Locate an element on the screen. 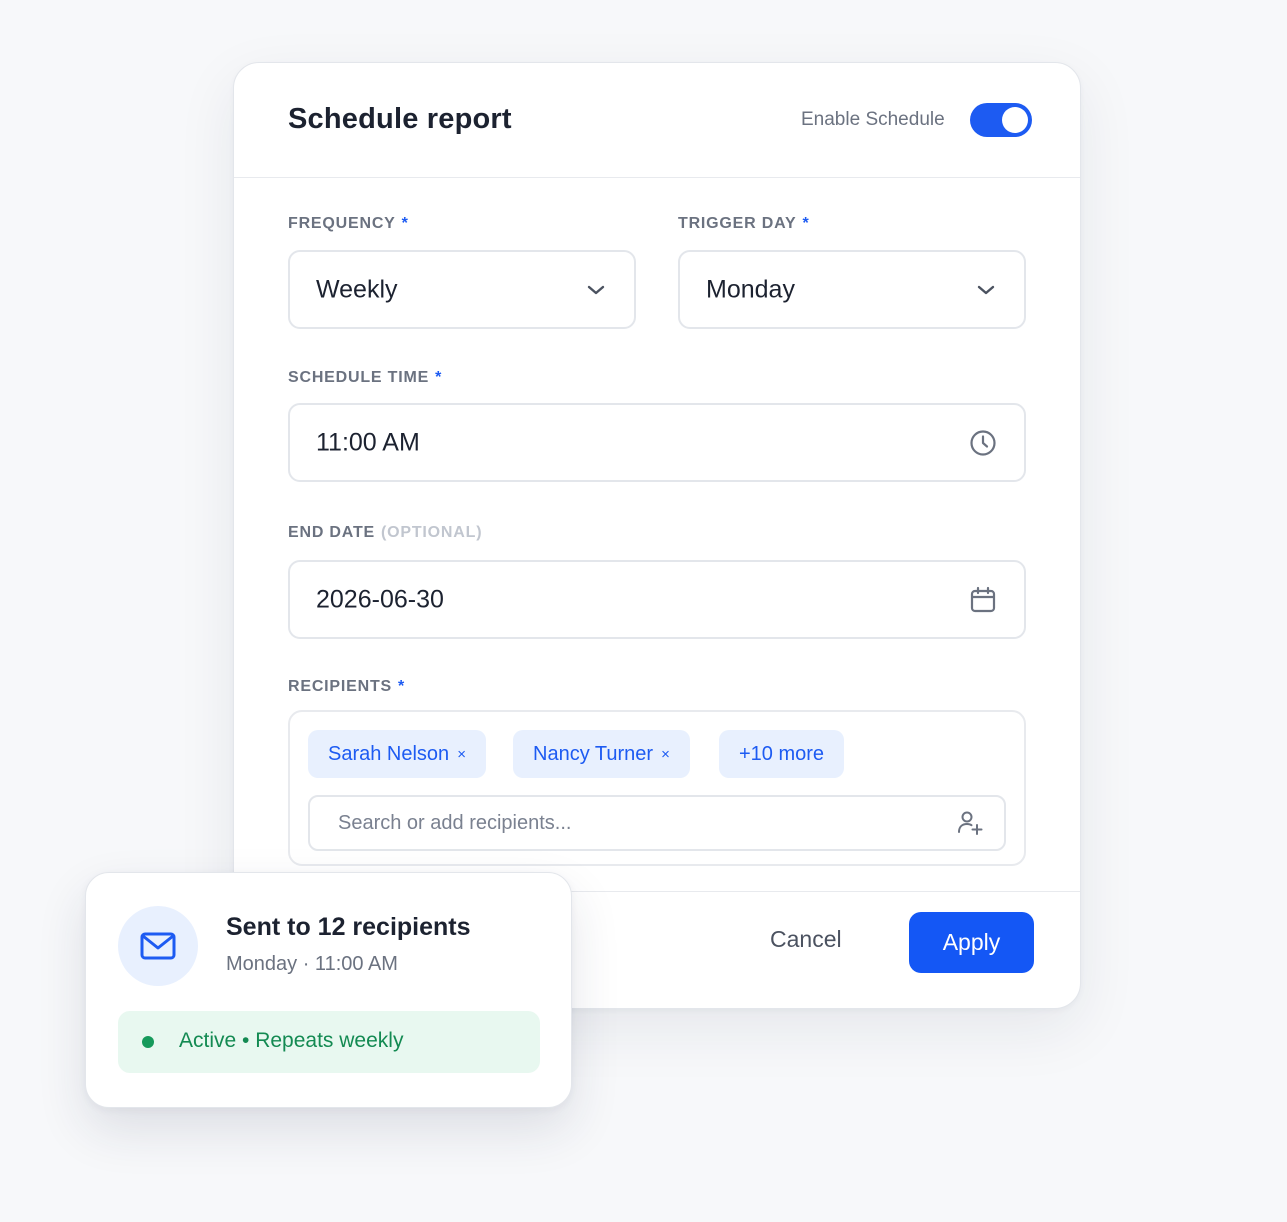 Image resolution: width=1287 pixels, height=1222 pixels. add-user-icon is located at coordinates (970, 823).